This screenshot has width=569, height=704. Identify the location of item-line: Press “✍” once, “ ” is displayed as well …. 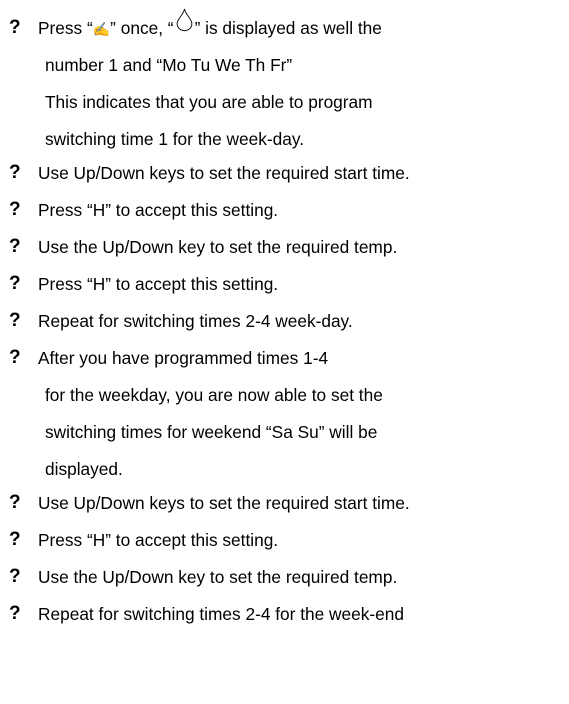
(210, 28).